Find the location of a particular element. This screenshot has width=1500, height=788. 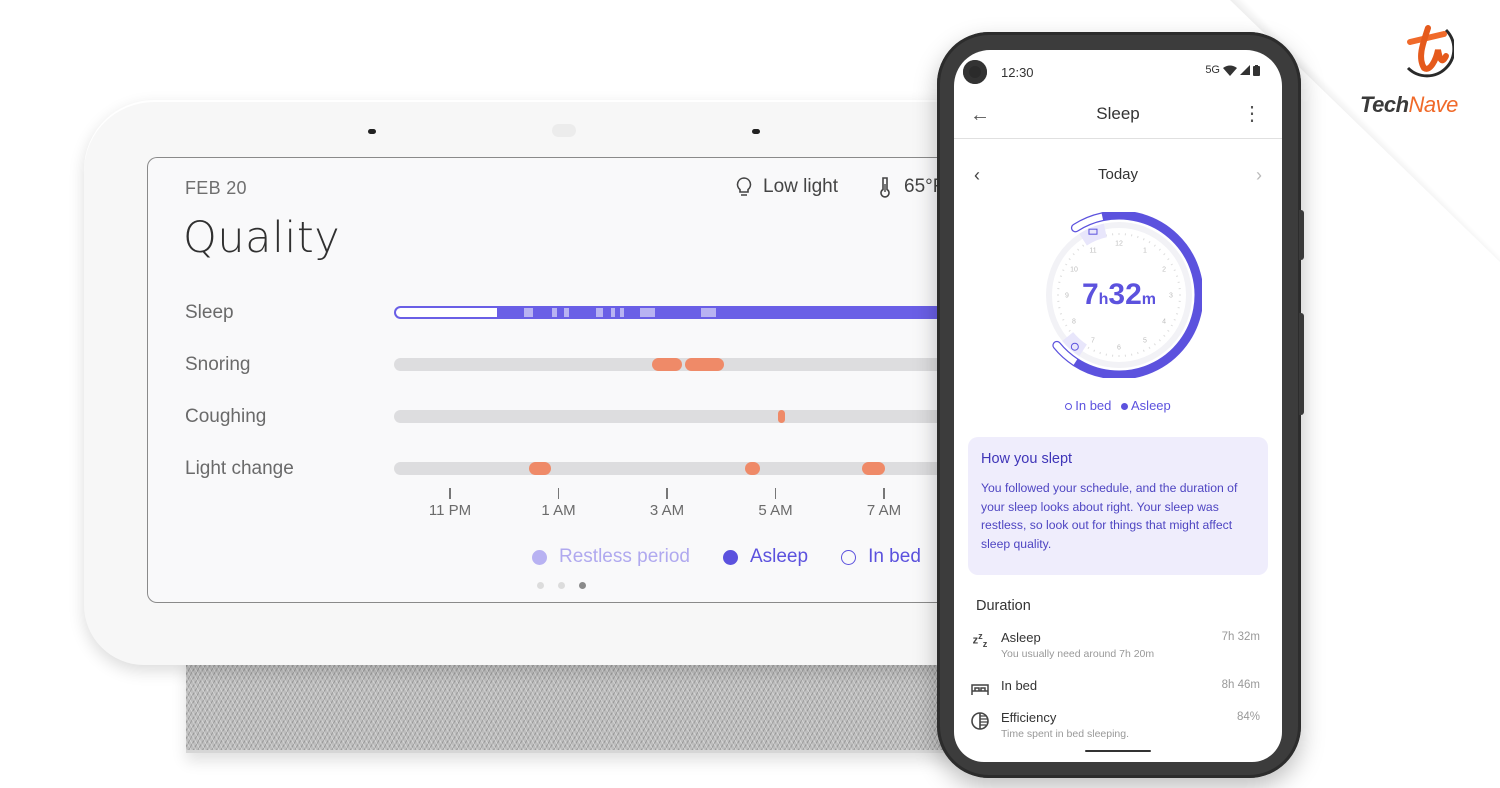

zzz-icon: zzz is located at coordinates (980, 640).